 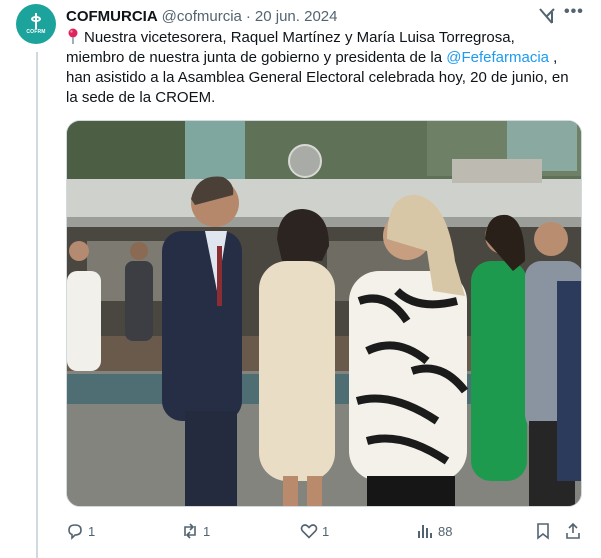 I want to click on reply-icon, so click(x=75, y=532).